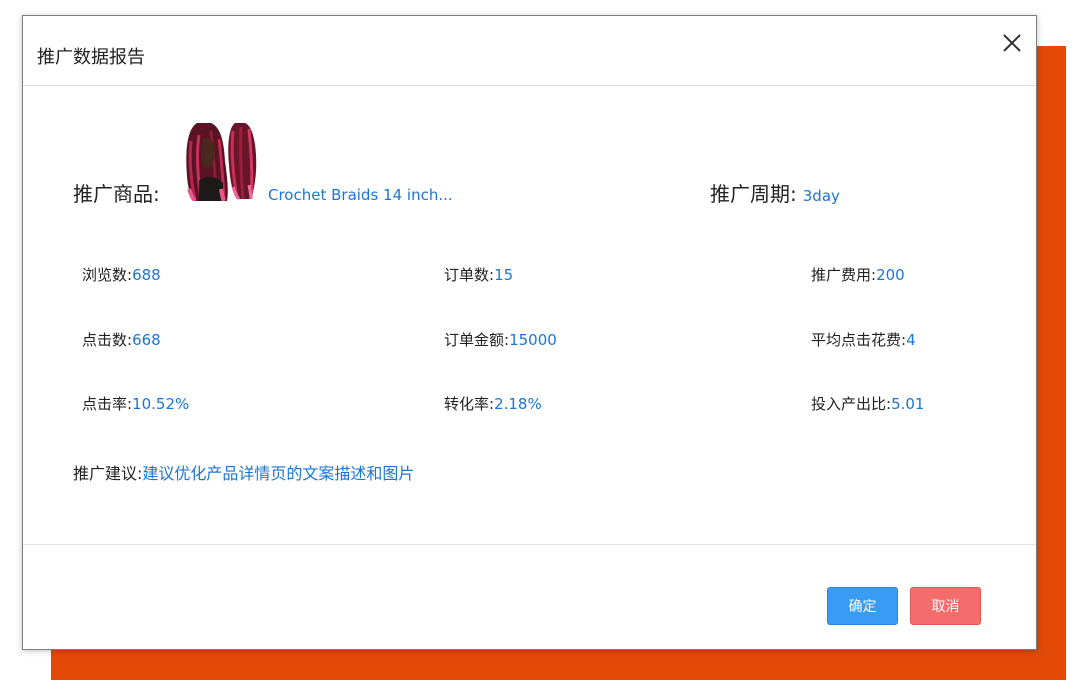  I want to click on stat-clicks: 点击数:668, so click(121, 340).